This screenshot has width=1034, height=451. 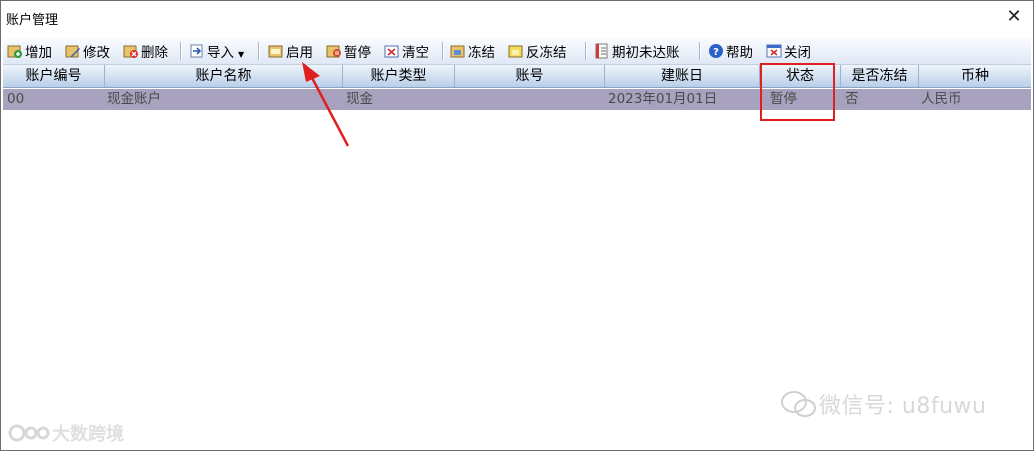 What do you see at coordinates (357, 53) in the screenshot?
I see `pause-label: 暂停` at bounding box center [357, 53].